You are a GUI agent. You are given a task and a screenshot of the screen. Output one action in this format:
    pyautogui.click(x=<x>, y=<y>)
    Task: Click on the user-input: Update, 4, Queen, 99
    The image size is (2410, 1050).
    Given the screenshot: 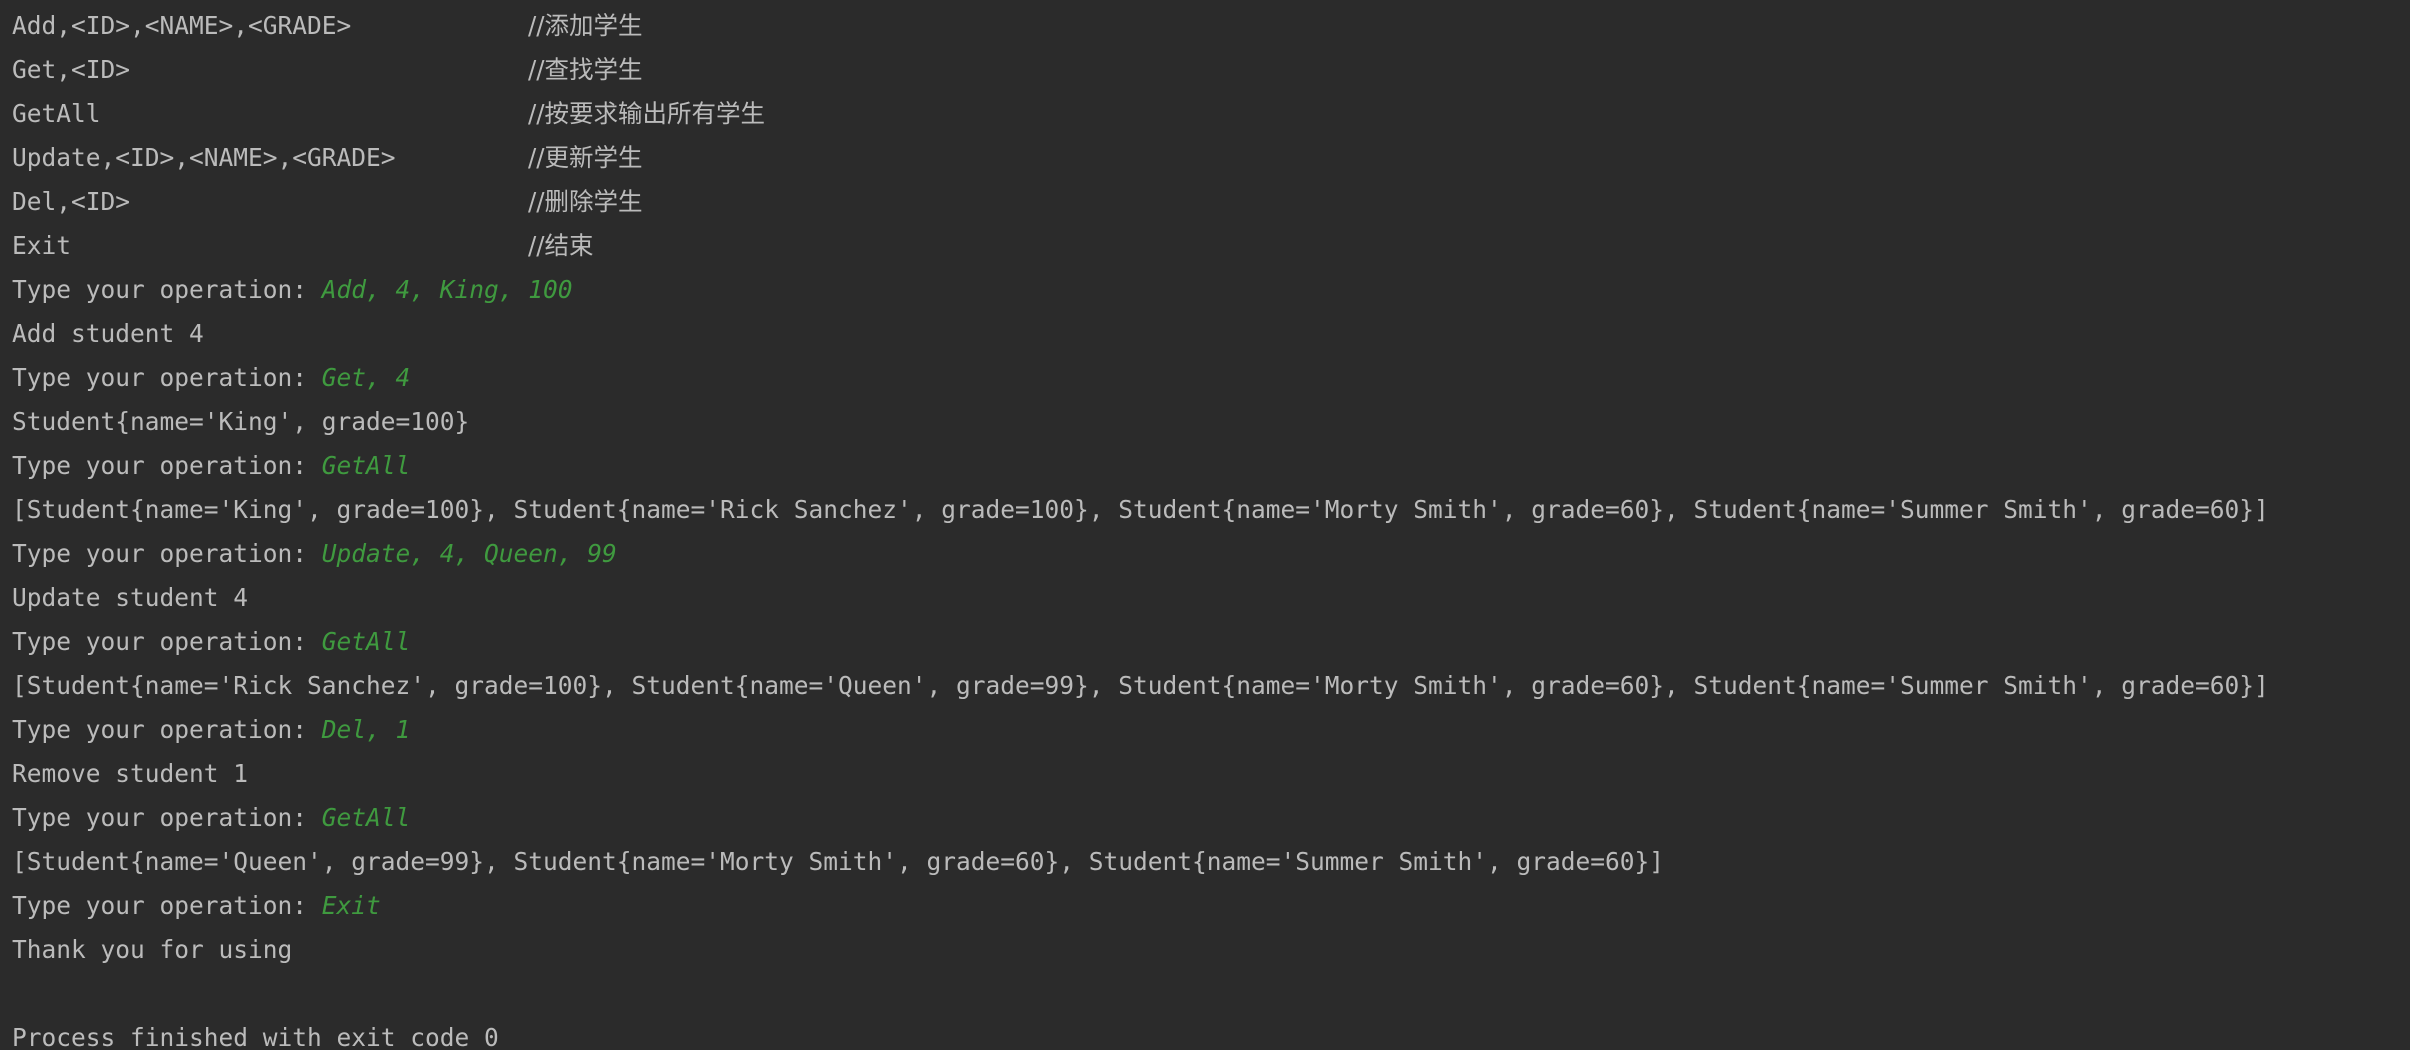 What is the action you would take?
    pyautogui.click(x=469, y=553)
    